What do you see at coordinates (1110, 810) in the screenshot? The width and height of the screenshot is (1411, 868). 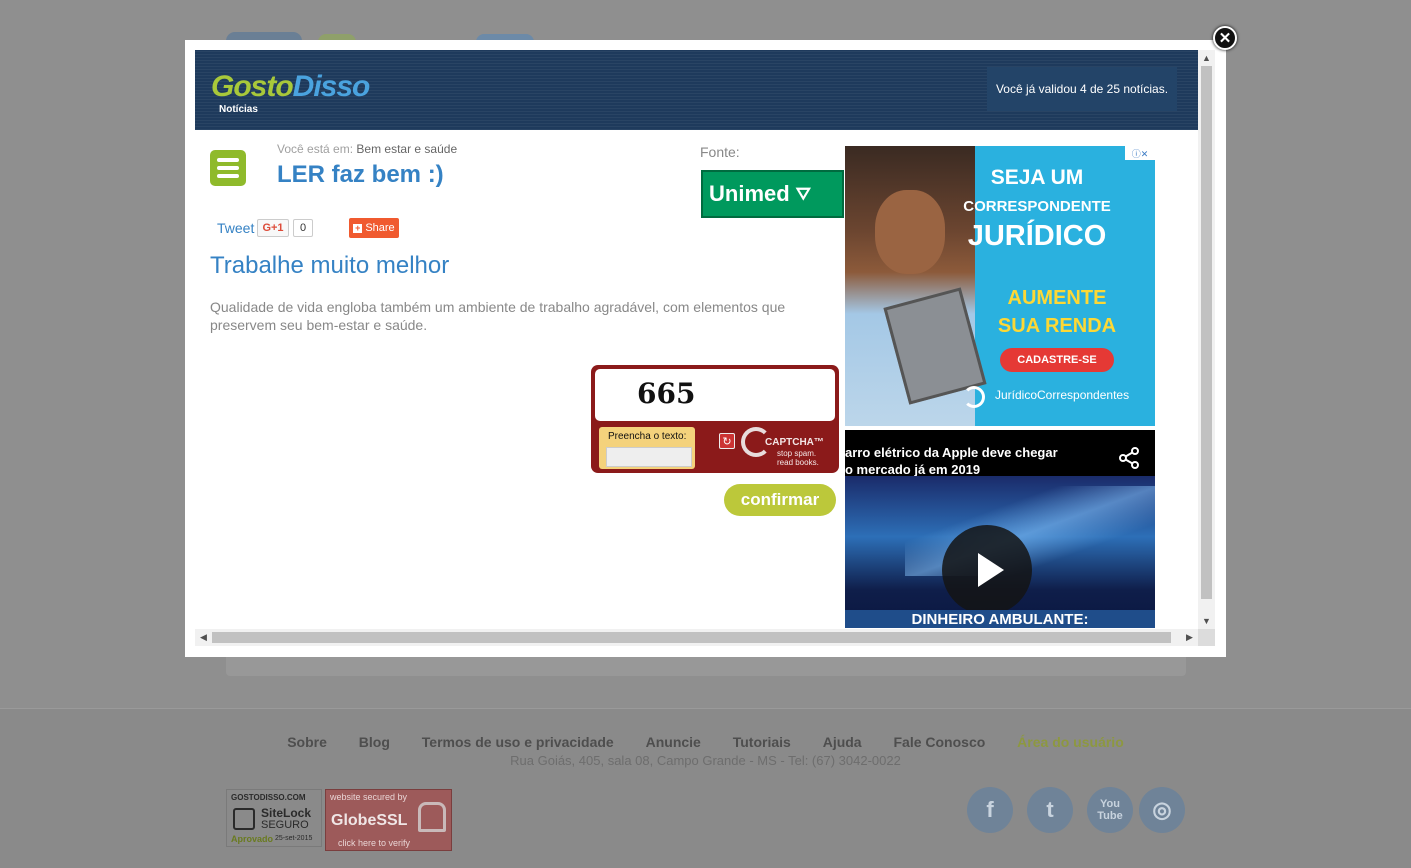 I see `youtube-icon: You Tube` at bounding box center [1110, 810].